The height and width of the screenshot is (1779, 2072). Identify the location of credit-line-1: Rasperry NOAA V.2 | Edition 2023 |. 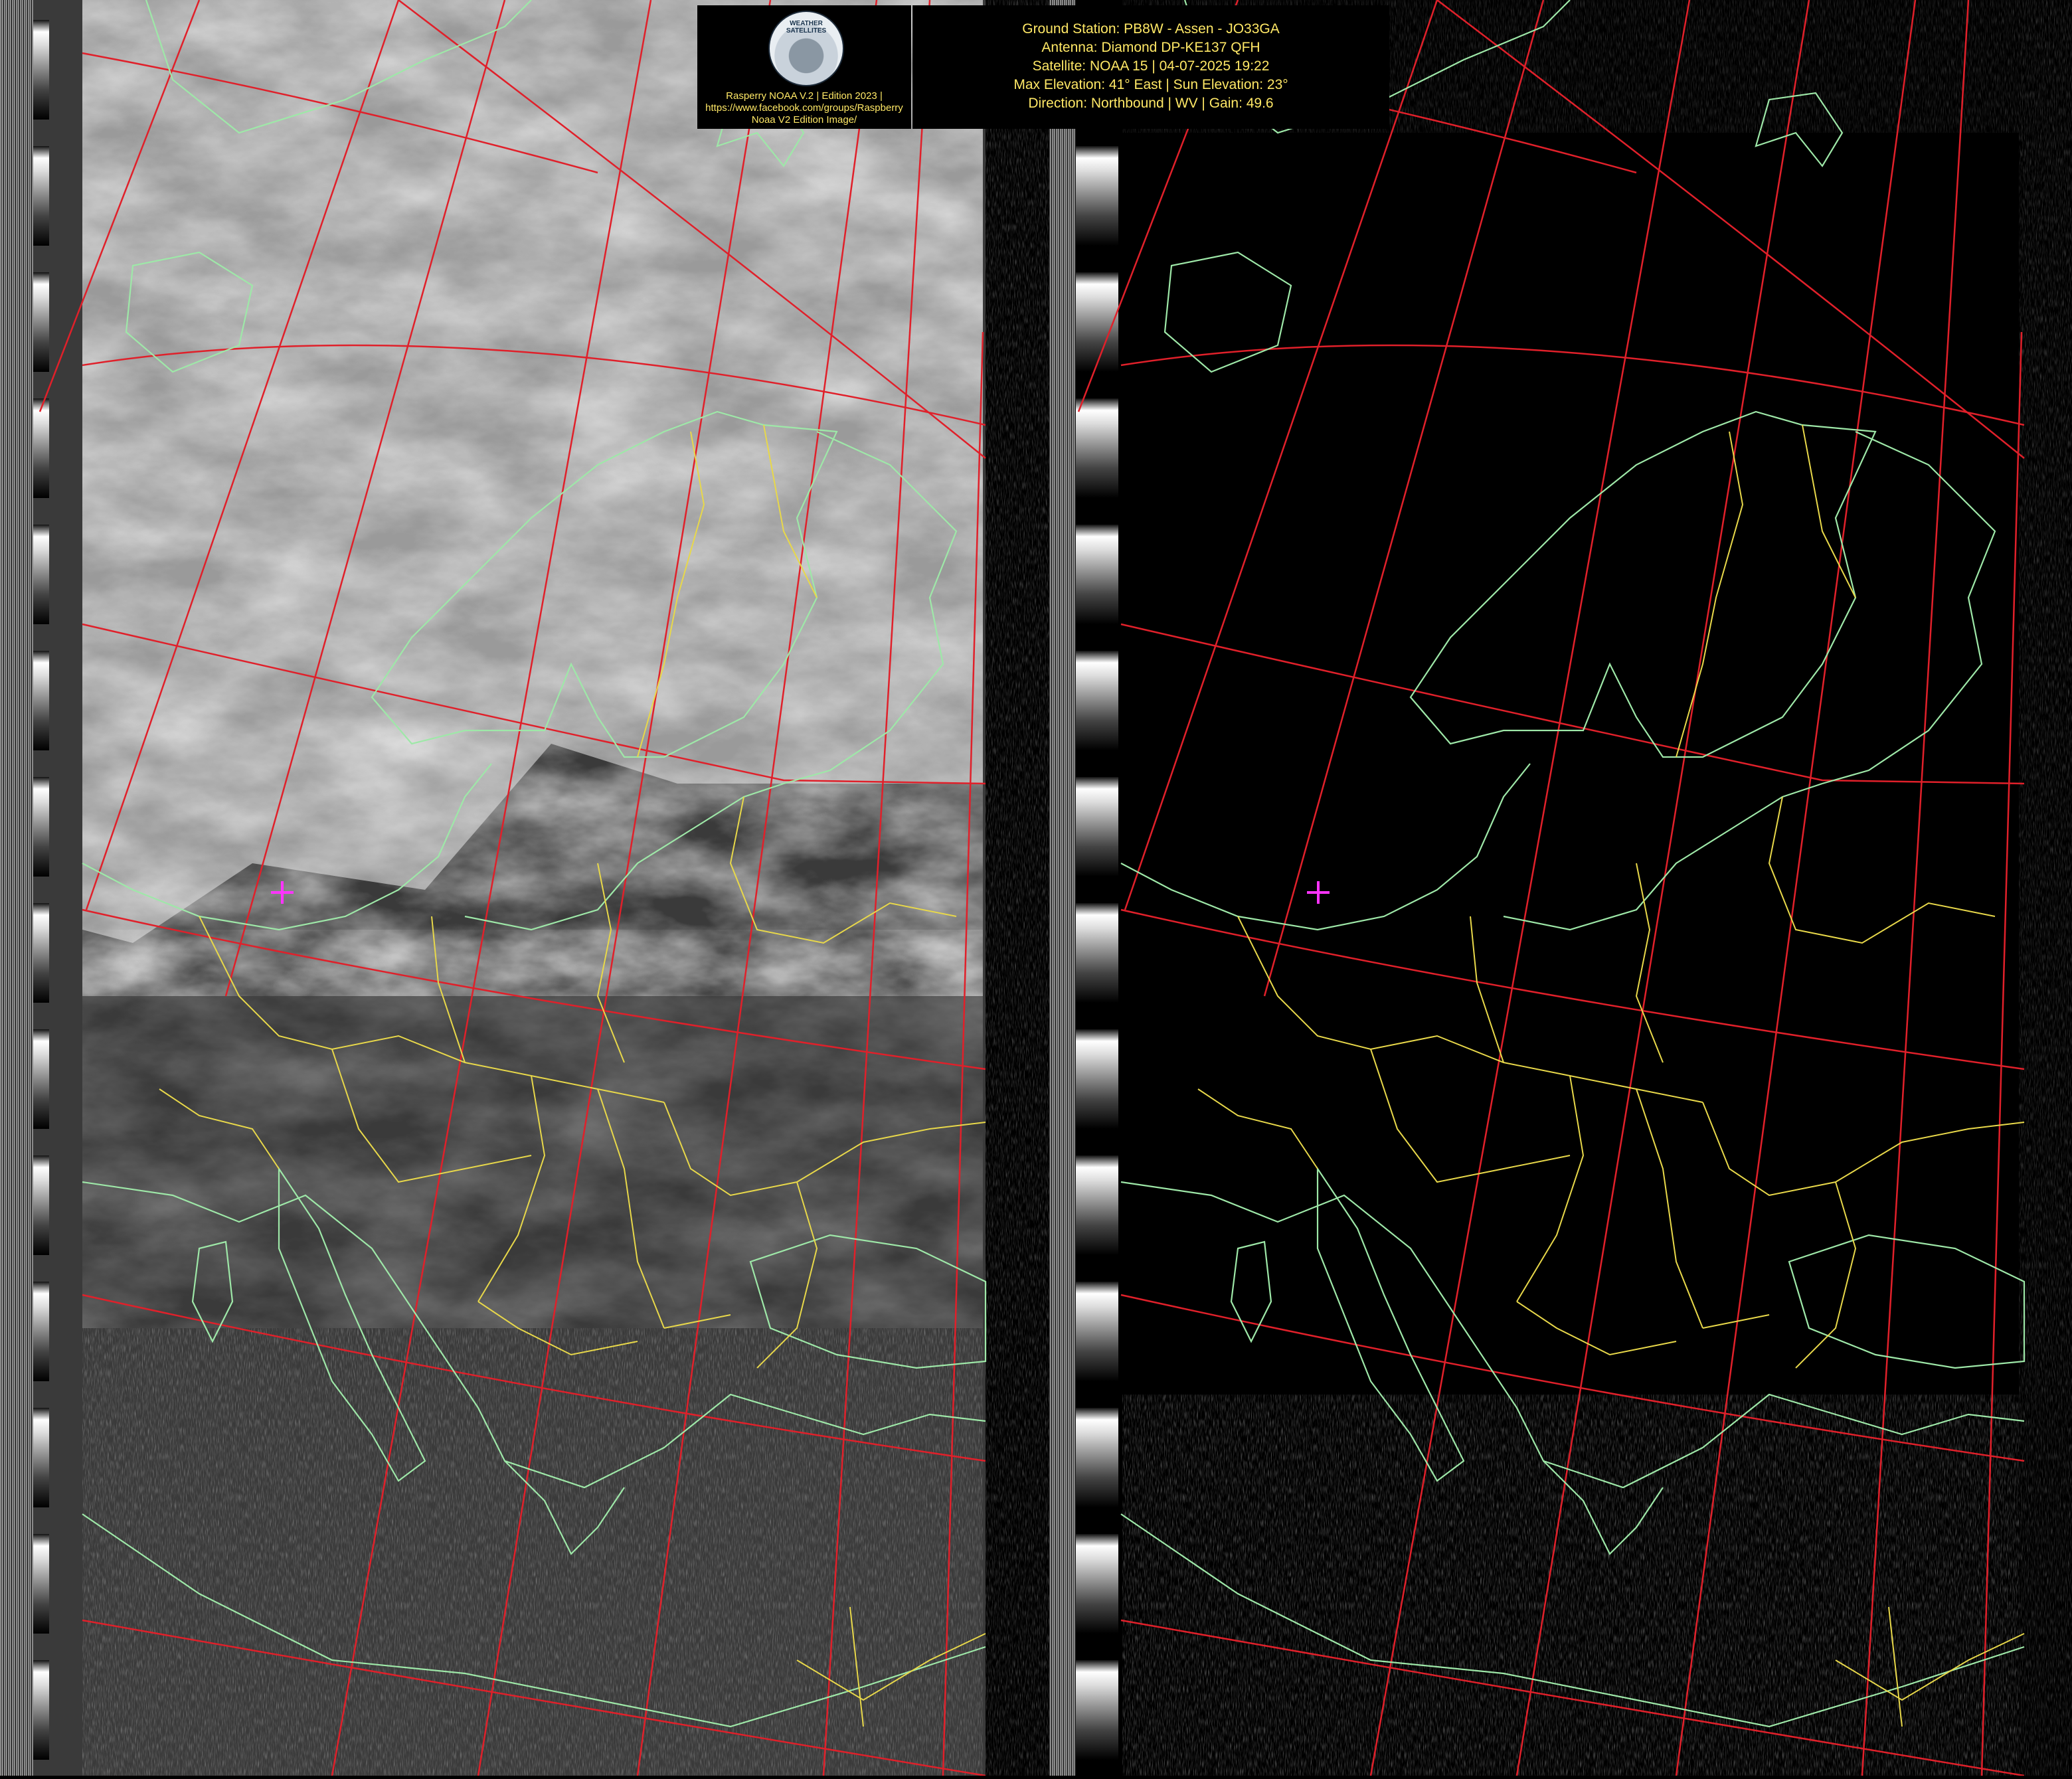
(805, 96).